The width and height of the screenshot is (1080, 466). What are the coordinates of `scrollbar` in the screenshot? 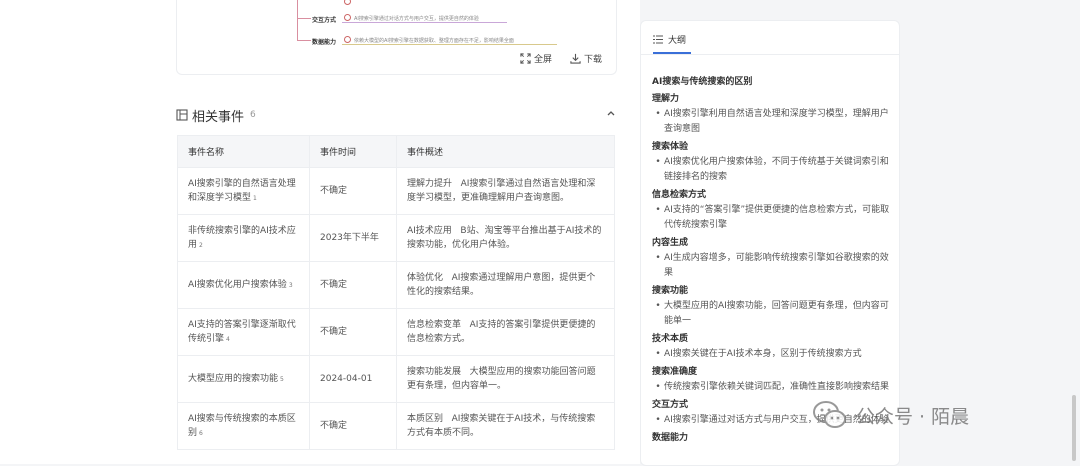 It's located at (1074, 428).